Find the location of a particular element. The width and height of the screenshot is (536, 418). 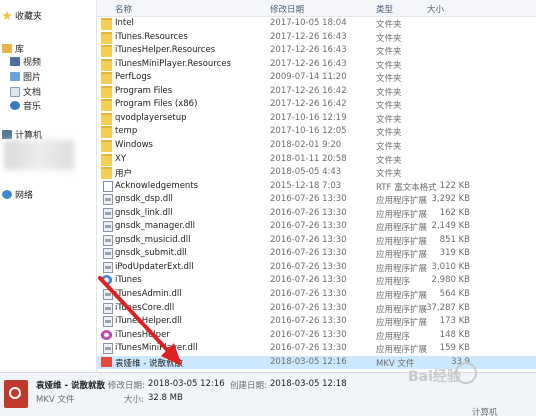

details-created-label: 创建日期: is located at coordinates (248, 386).